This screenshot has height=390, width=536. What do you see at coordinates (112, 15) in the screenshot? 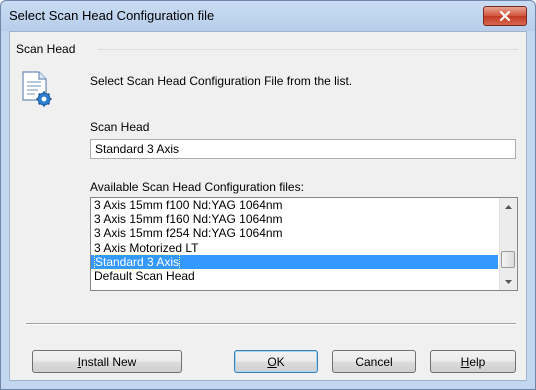
I see `window-title: Select Scan Head Configuration file` at bounding box center [112, 15].